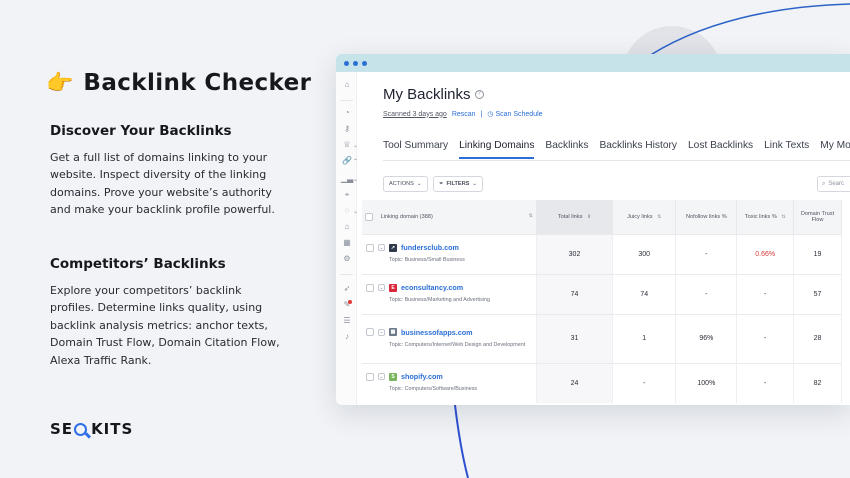  What do you see at coordinates (347, 179) in the screenshot?
I see `bar-chart-icon: ▁▃` at bounding box center [347, 179].